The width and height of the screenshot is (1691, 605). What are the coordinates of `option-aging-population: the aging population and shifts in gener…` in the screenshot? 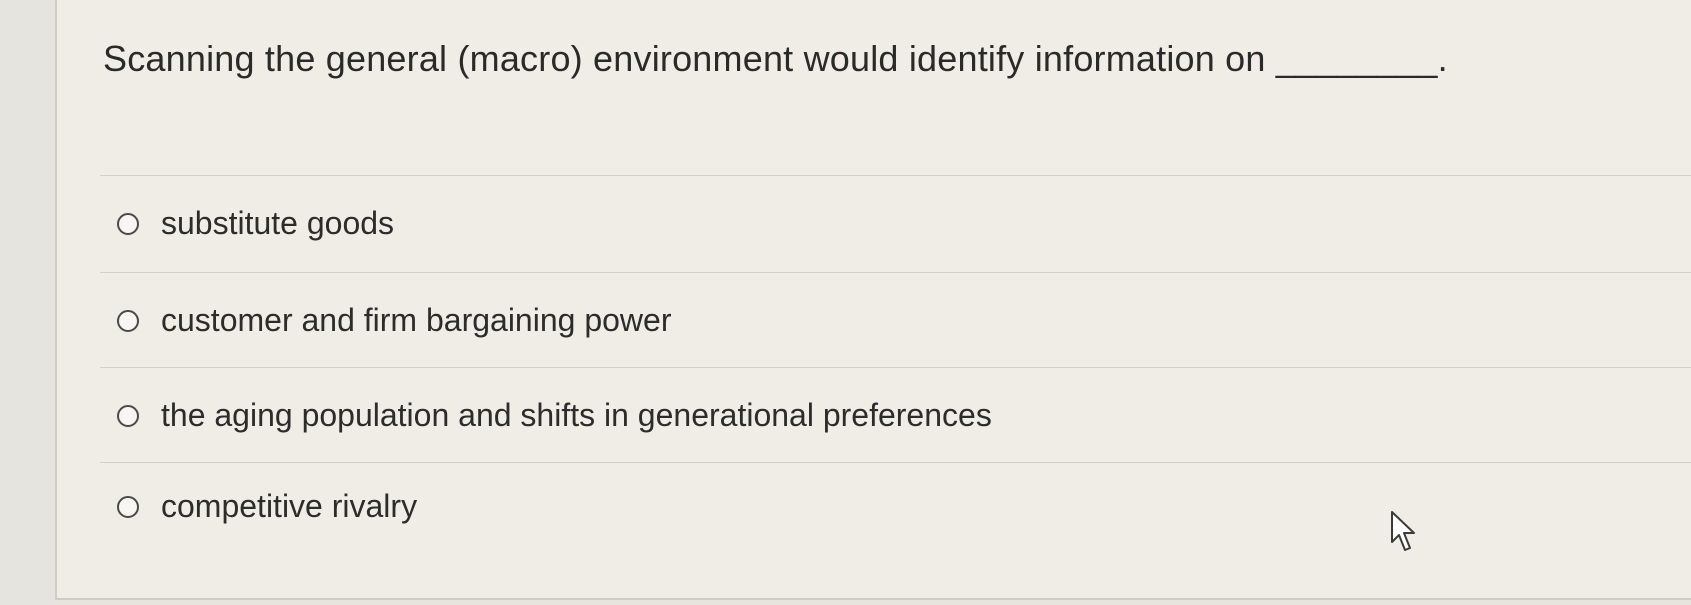 It's located at (554, 415).